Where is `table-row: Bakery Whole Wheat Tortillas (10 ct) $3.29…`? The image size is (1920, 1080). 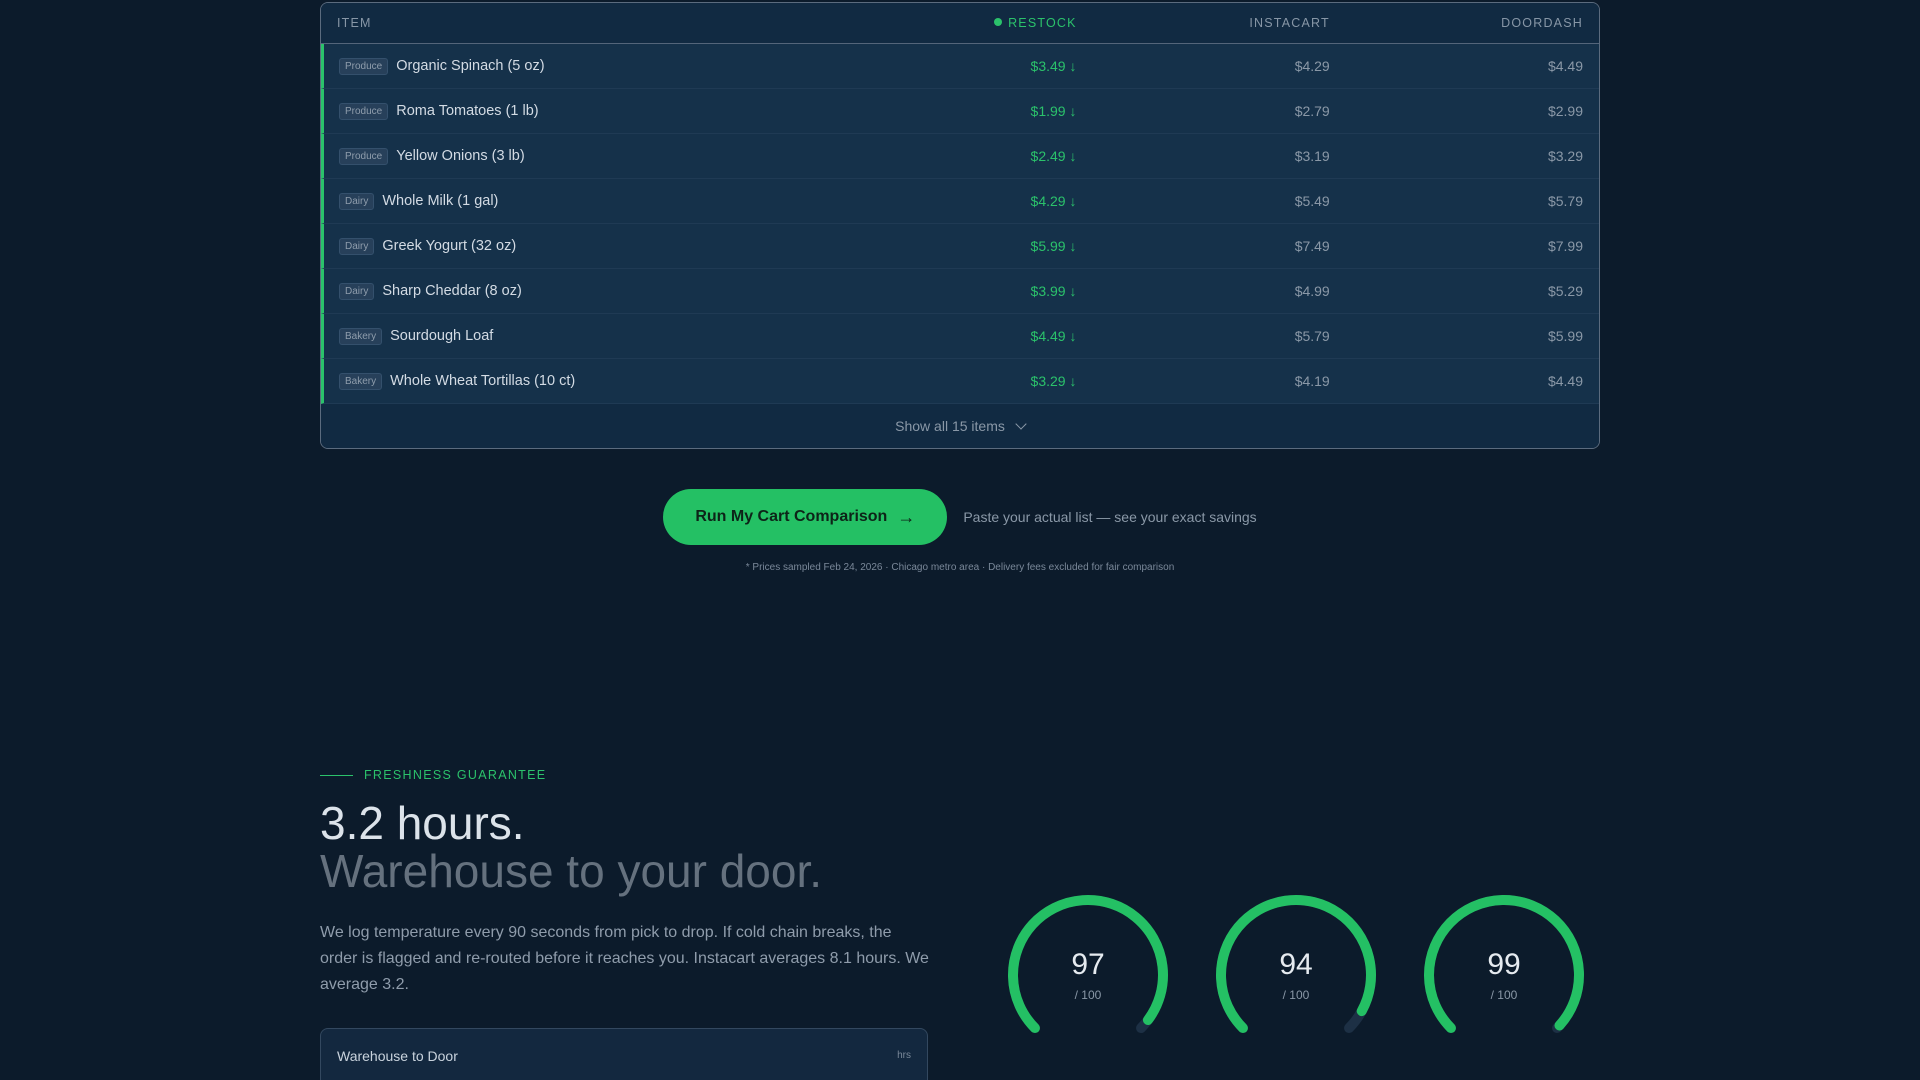
table-row: Bakery Whole Wheat Tortillas (10 ct) $3.29… is located at coordinates (960, 381).